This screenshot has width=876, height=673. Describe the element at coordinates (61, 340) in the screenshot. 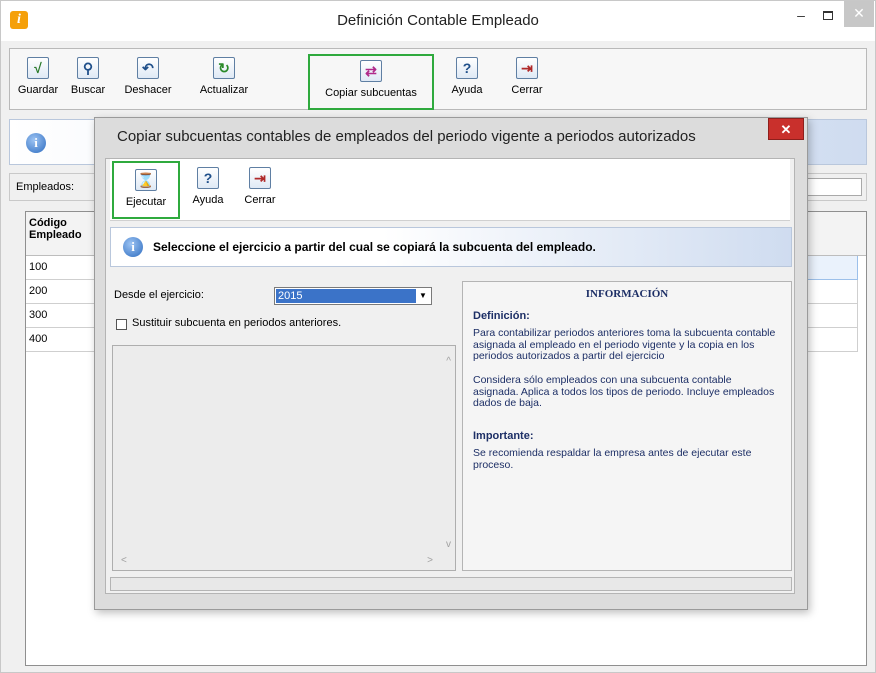

I see `table-row: 400` at that location.